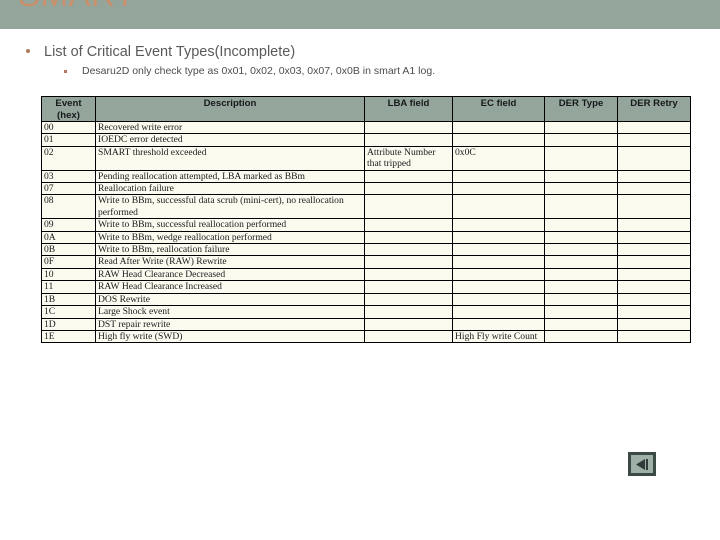 The width and height of the screenshot is (720, 540). What do you see at coordinates (654, 109) in the screenshot?
I see `column-header-der-retry: DER Retry` at bounding box center [654, 109].